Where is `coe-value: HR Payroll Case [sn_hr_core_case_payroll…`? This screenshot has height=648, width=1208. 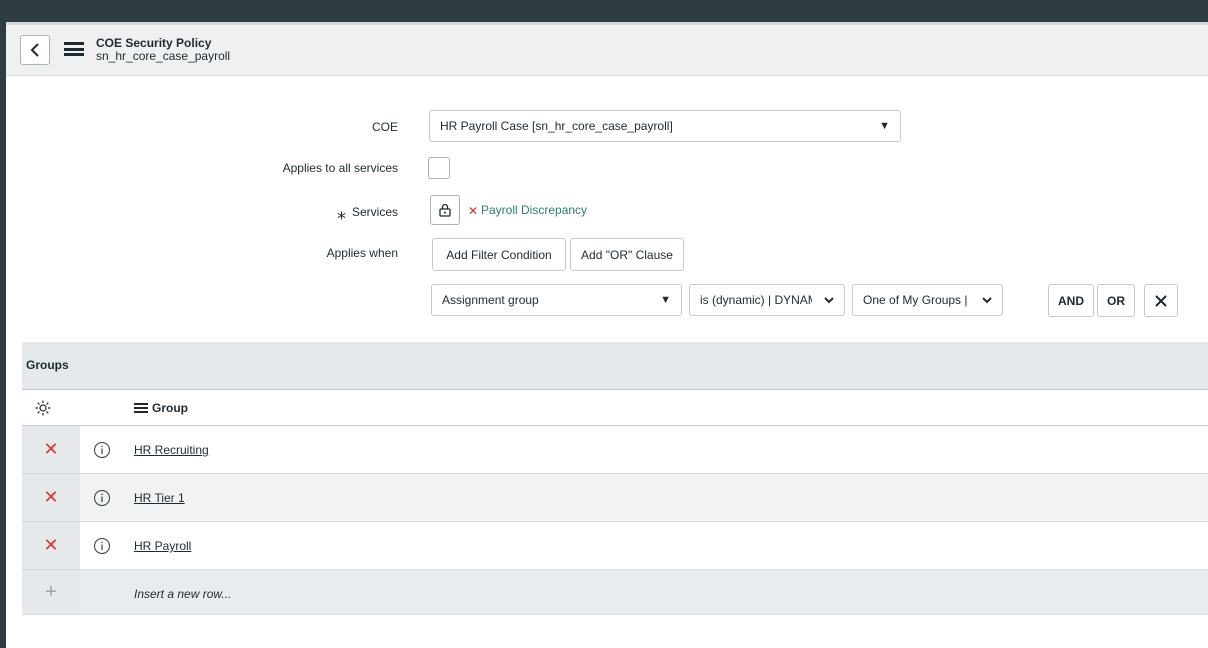 coe-value: HR Payroll Case [sn_hr_core_case_payroll… is located at coordinates (556, 126).